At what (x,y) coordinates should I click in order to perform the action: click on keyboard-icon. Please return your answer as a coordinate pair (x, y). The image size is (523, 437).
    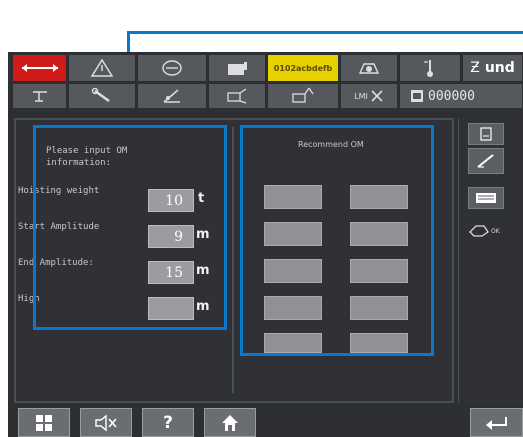
    Looking at the image, I should click on (486, 198).